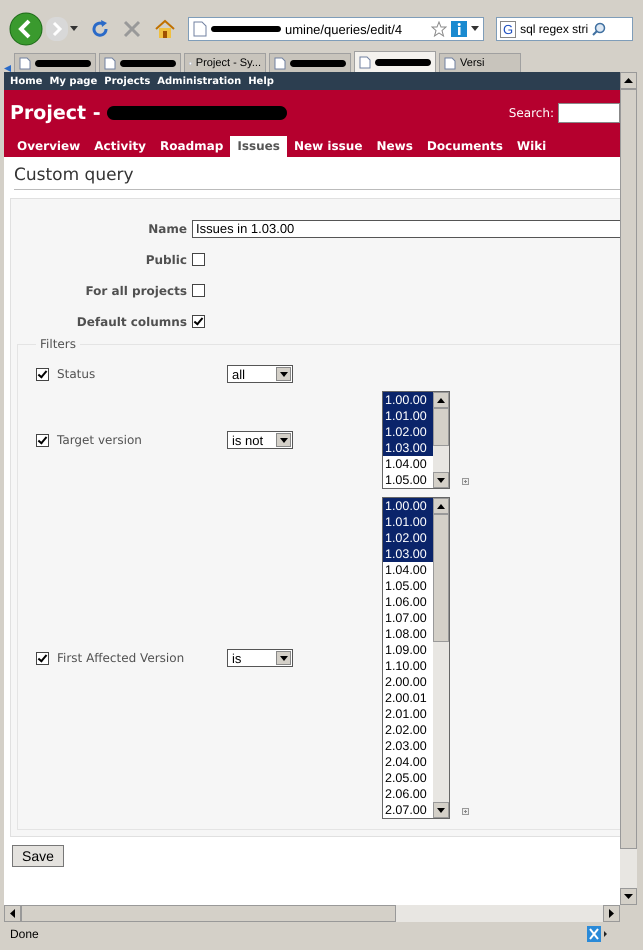  Describe the element at coordinates (165, 259) in the screenshot. I see `field-label: Public` at that location.